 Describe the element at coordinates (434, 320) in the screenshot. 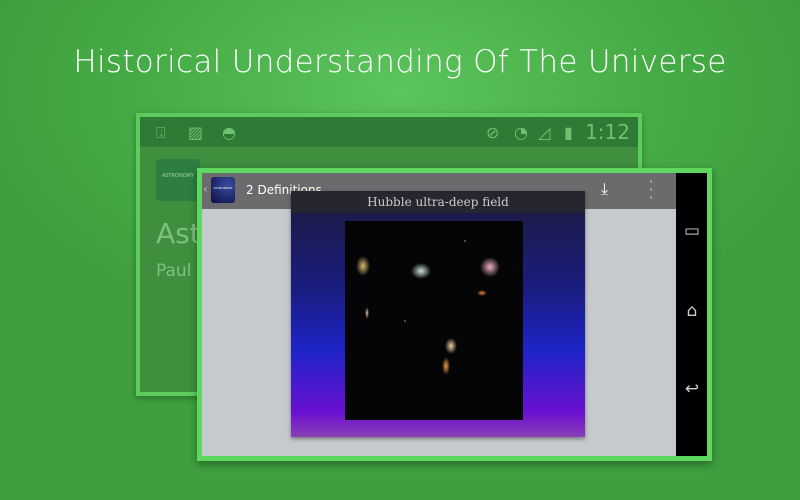

I see `hubble-deep-field-image` at that location.